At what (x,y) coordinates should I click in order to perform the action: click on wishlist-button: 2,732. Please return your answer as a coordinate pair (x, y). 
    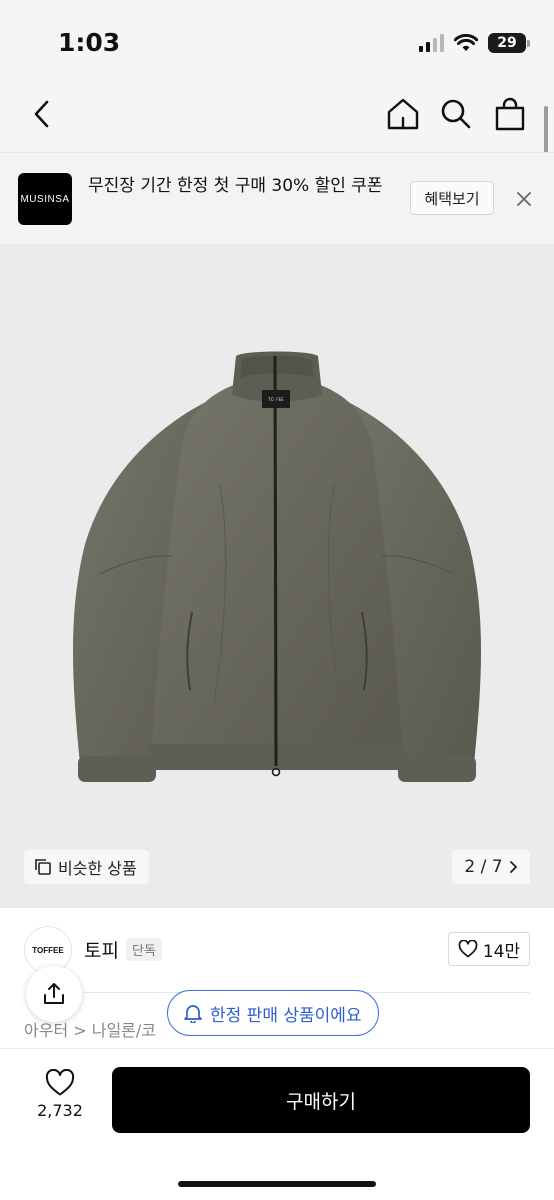
    Looking at the image, I should click on (60, 1094).